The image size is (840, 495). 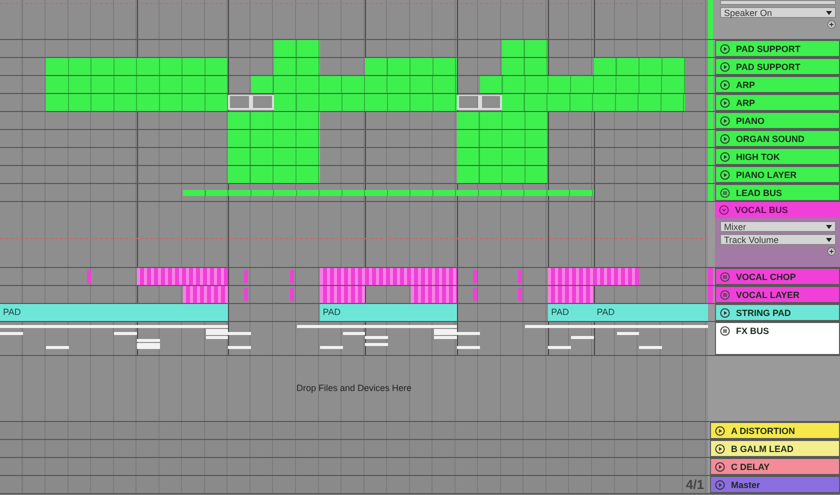 What do you see at coordinates (724, 210) in the screenshot?
I see `fold-icon` at bounding box center [724, 210].